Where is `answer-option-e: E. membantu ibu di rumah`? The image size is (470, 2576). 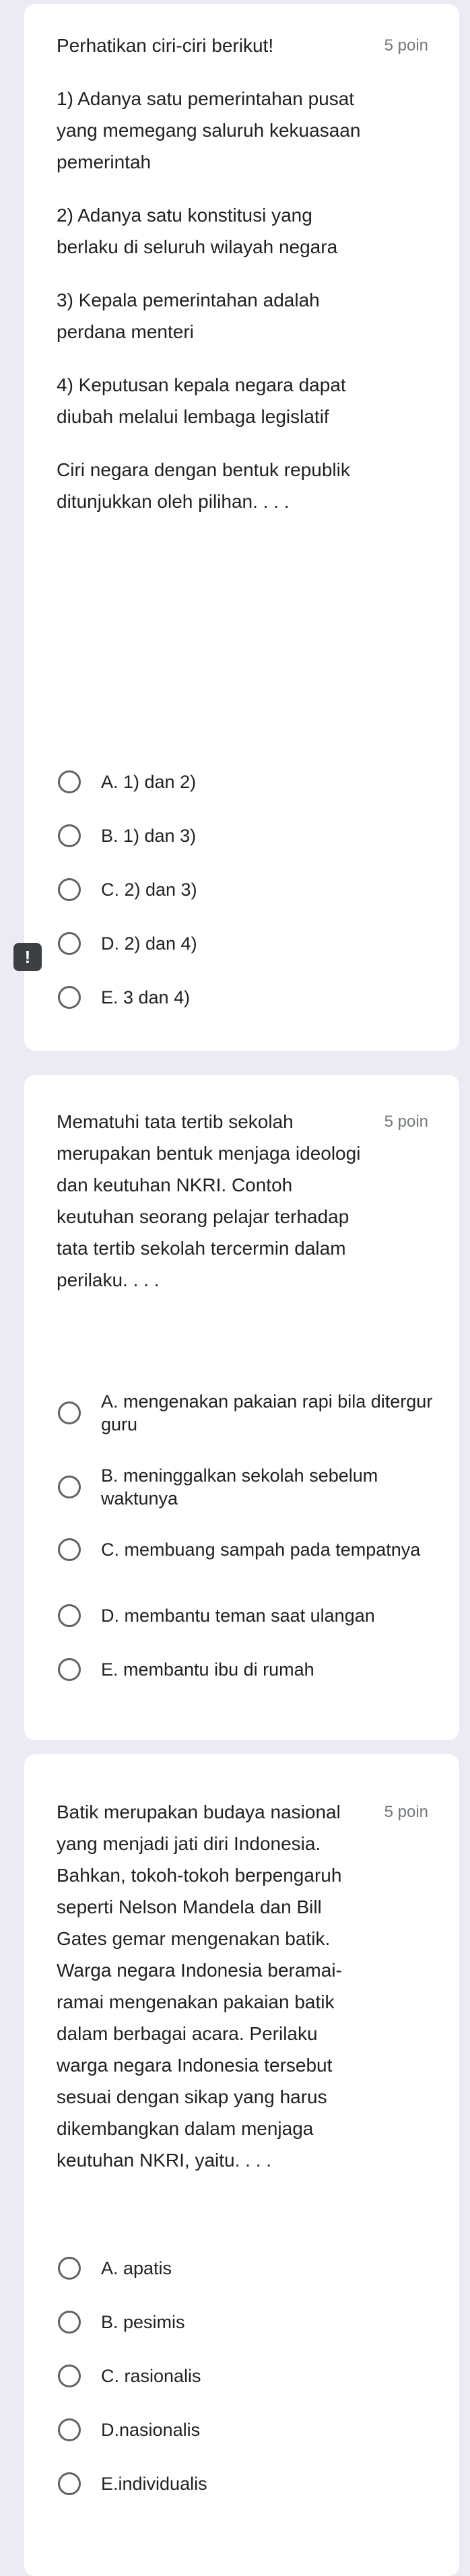
answer-option-e: E. membantu ibu di rumah is located at coordinates (246, 1669).